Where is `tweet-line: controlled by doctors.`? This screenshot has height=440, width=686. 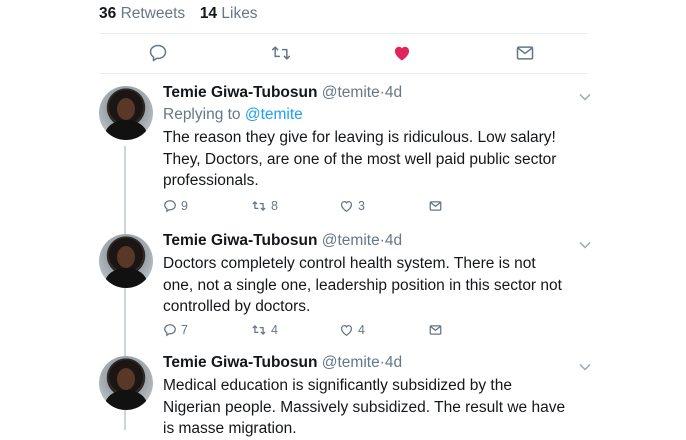 tweet-line: controlled by doctors. is located at coordinates (237, 306).